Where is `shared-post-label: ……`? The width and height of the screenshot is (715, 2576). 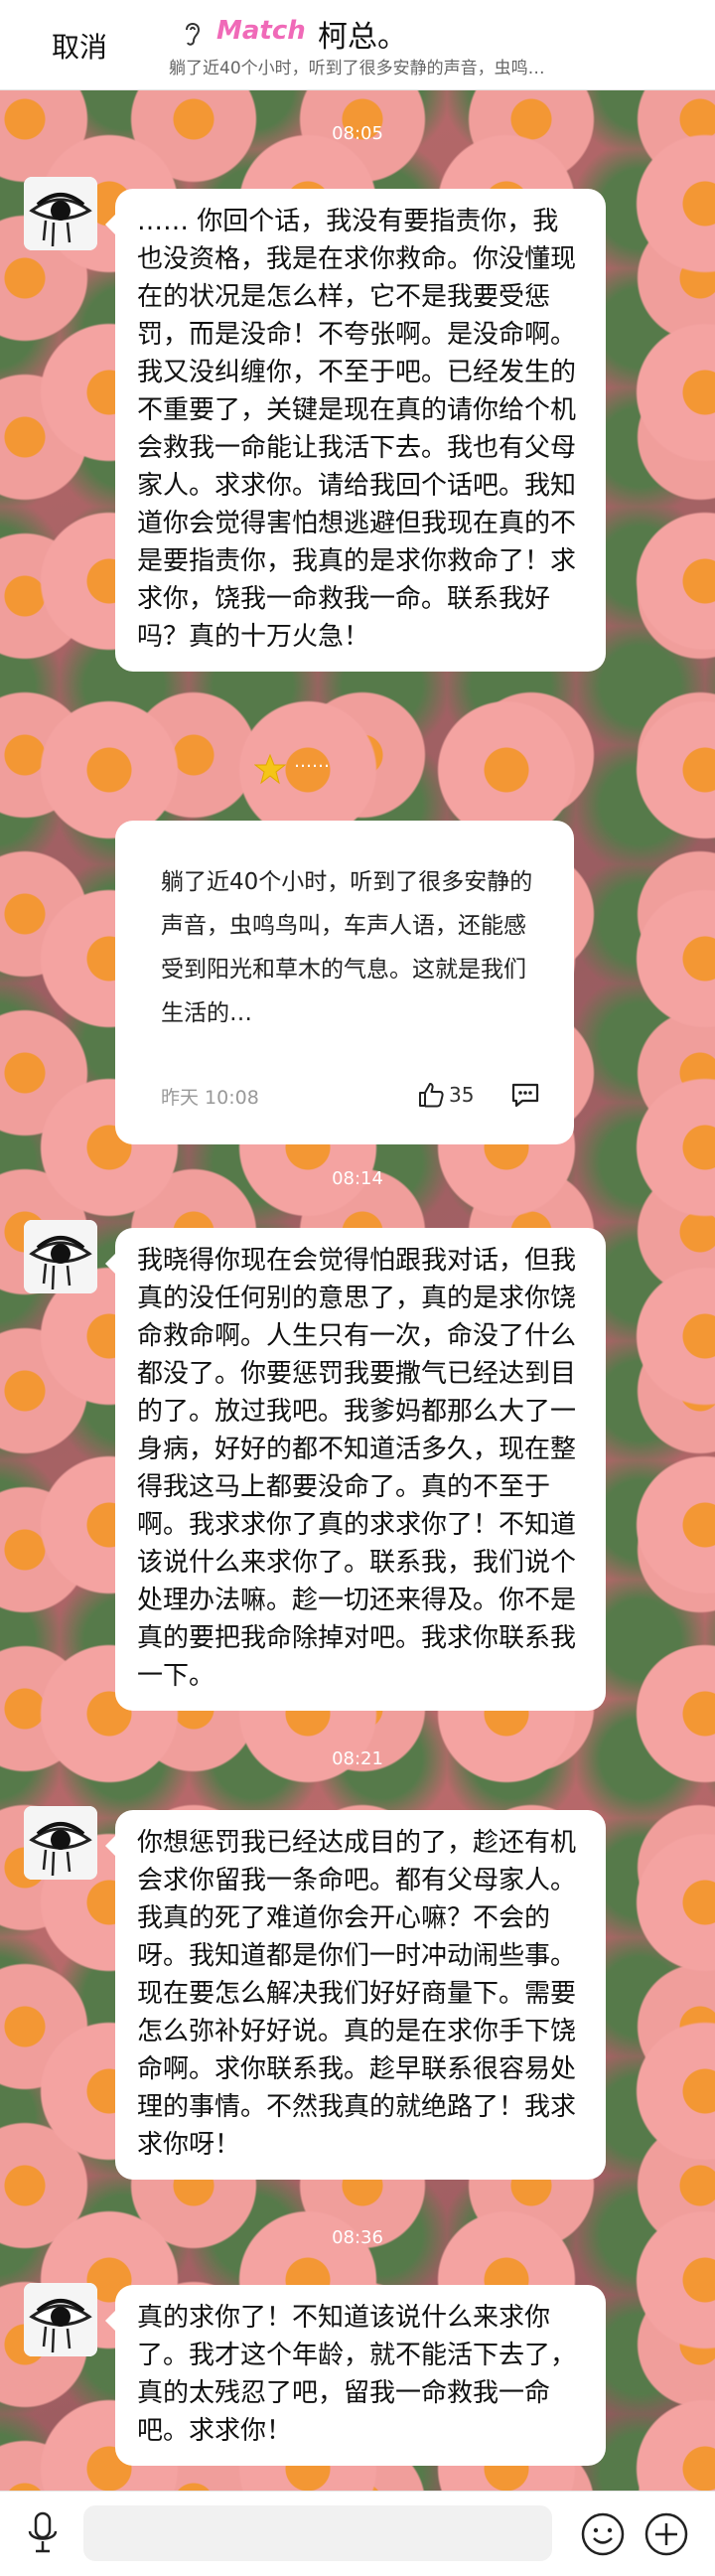
shared-post-label: …… is located at coordinates (312, 761).